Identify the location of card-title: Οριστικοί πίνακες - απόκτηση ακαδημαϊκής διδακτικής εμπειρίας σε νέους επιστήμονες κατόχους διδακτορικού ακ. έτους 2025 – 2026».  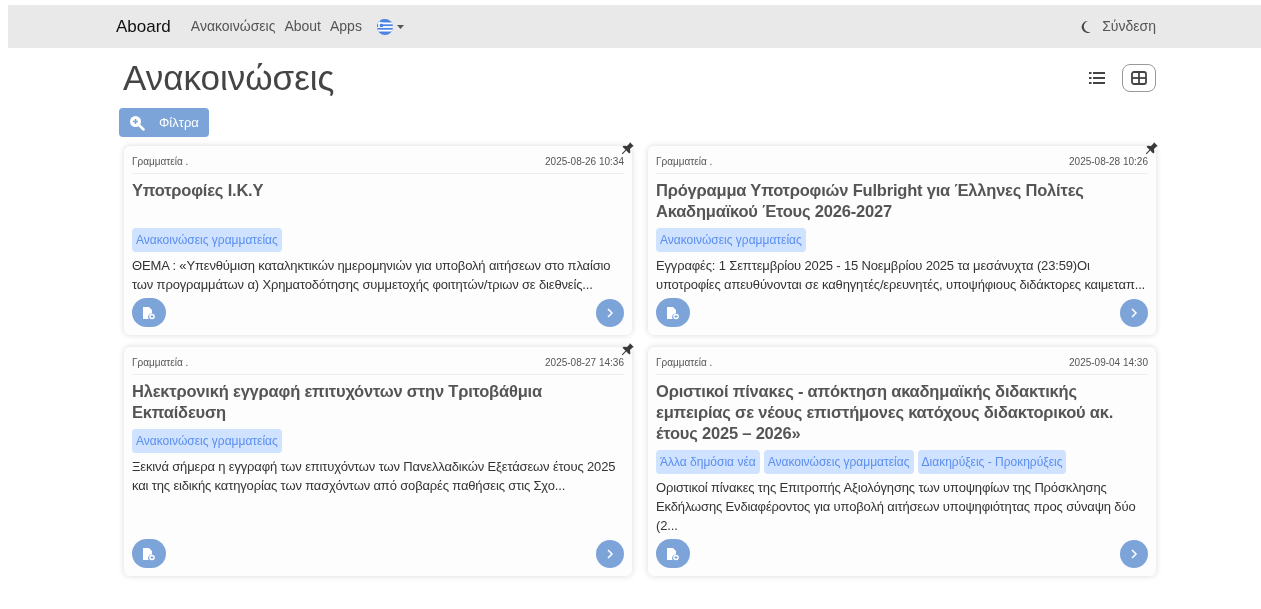
(885, 412).